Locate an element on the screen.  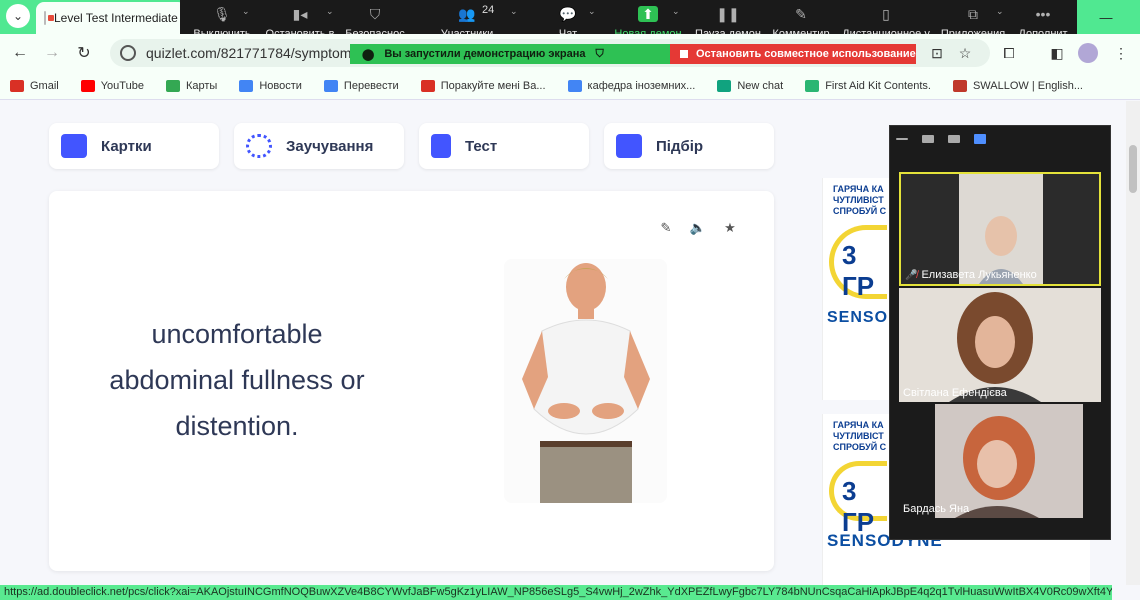
ad-brand: SENSOD is located at coordinates (858, 317).